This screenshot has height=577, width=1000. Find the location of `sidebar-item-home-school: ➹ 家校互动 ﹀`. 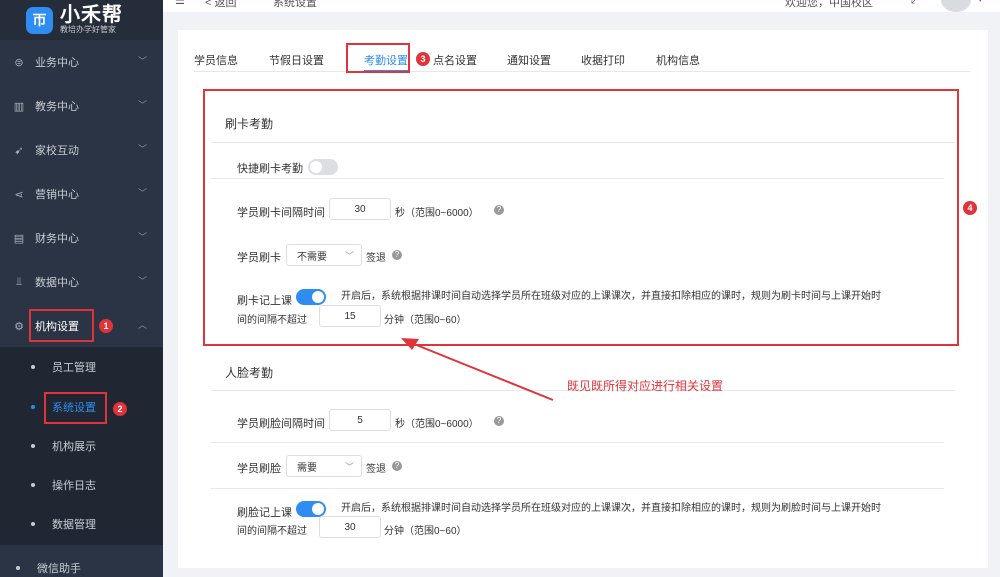

sidebar-item-home-school: ➹ 家校互动 ﹀ is located at coordinates (81, 150).